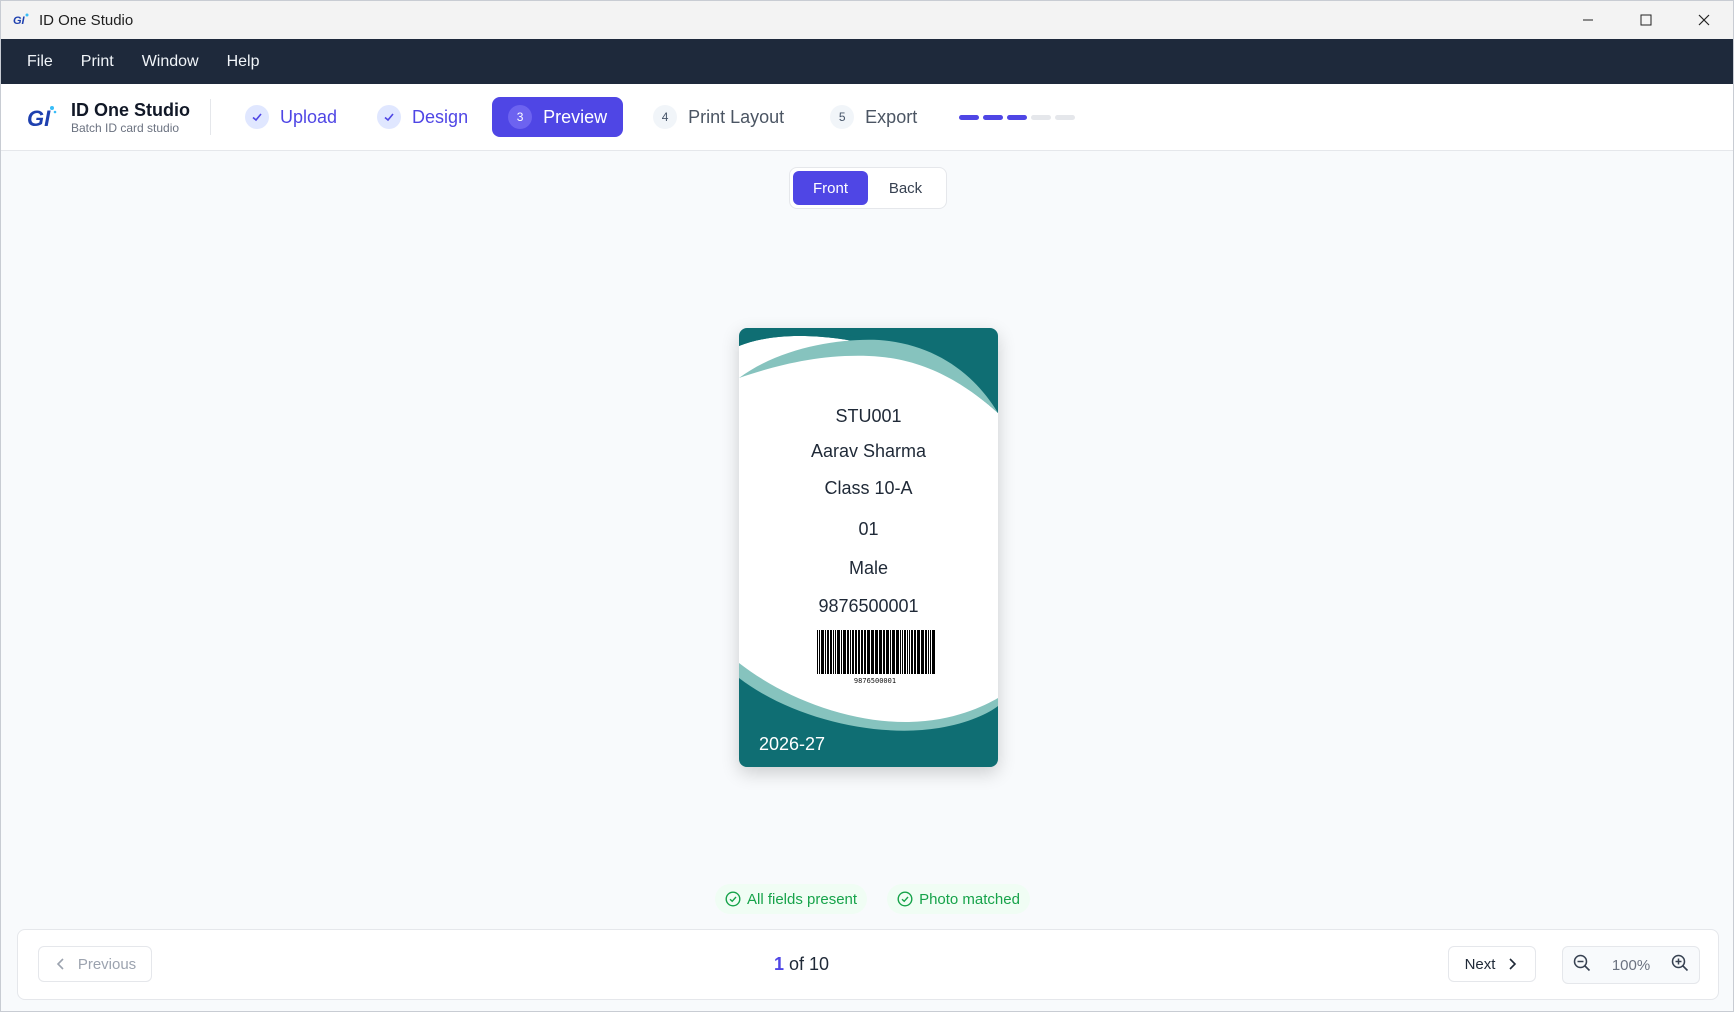  Describe the element at coordinates (736, 116) in the screenshot. I see `step-label: Print Layout` at that location.